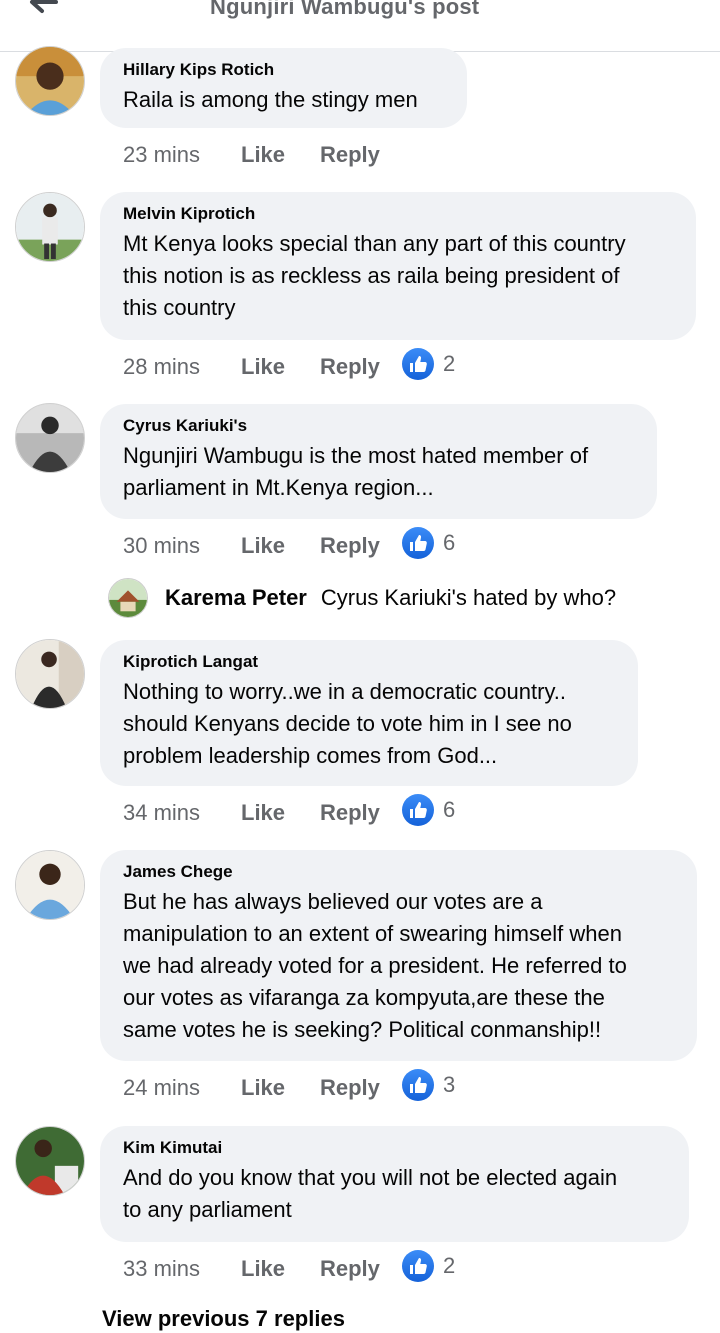 The height and width of the screenshot is (1333, 720). I want to click on comment-text: Raila is among the stingy men, so click(270, 99).